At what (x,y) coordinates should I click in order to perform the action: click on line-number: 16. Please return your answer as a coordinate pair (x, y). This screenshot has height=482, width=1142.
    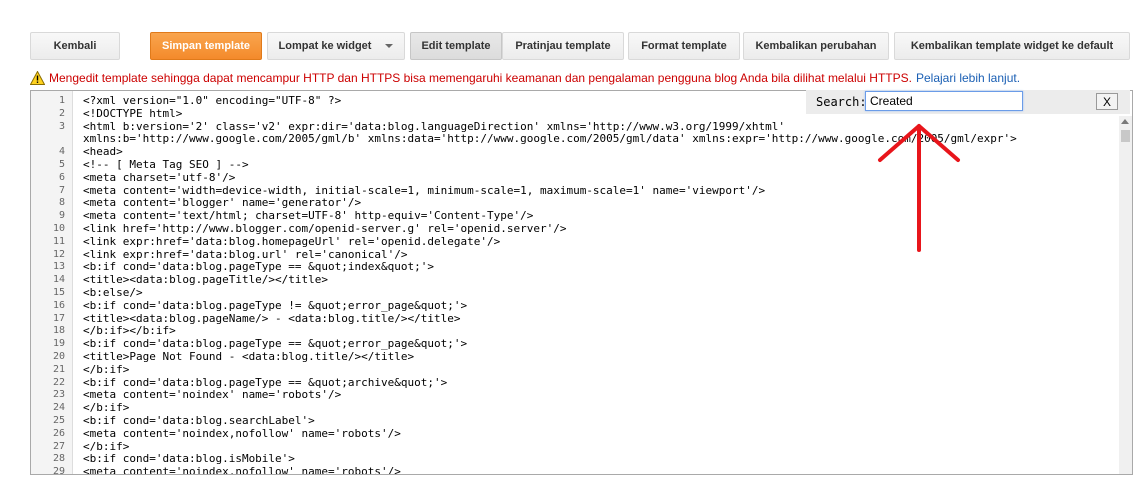
    Looking at the image, I should click on (58, 305).